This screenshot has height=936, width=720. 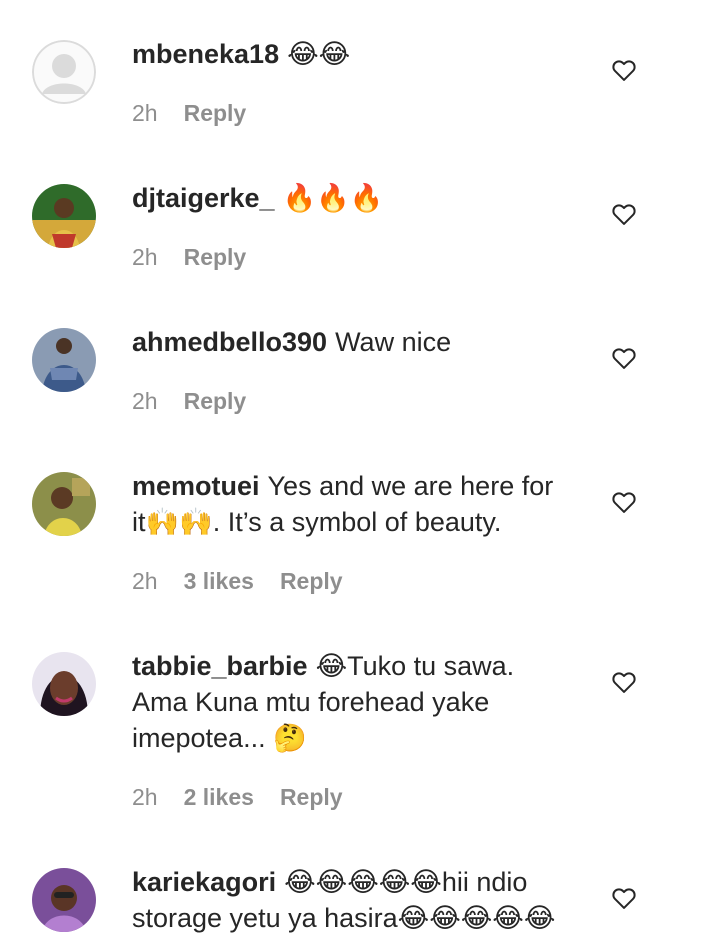 I want to click on comment-username: djtaigerke_, so click(x=203, y=198).